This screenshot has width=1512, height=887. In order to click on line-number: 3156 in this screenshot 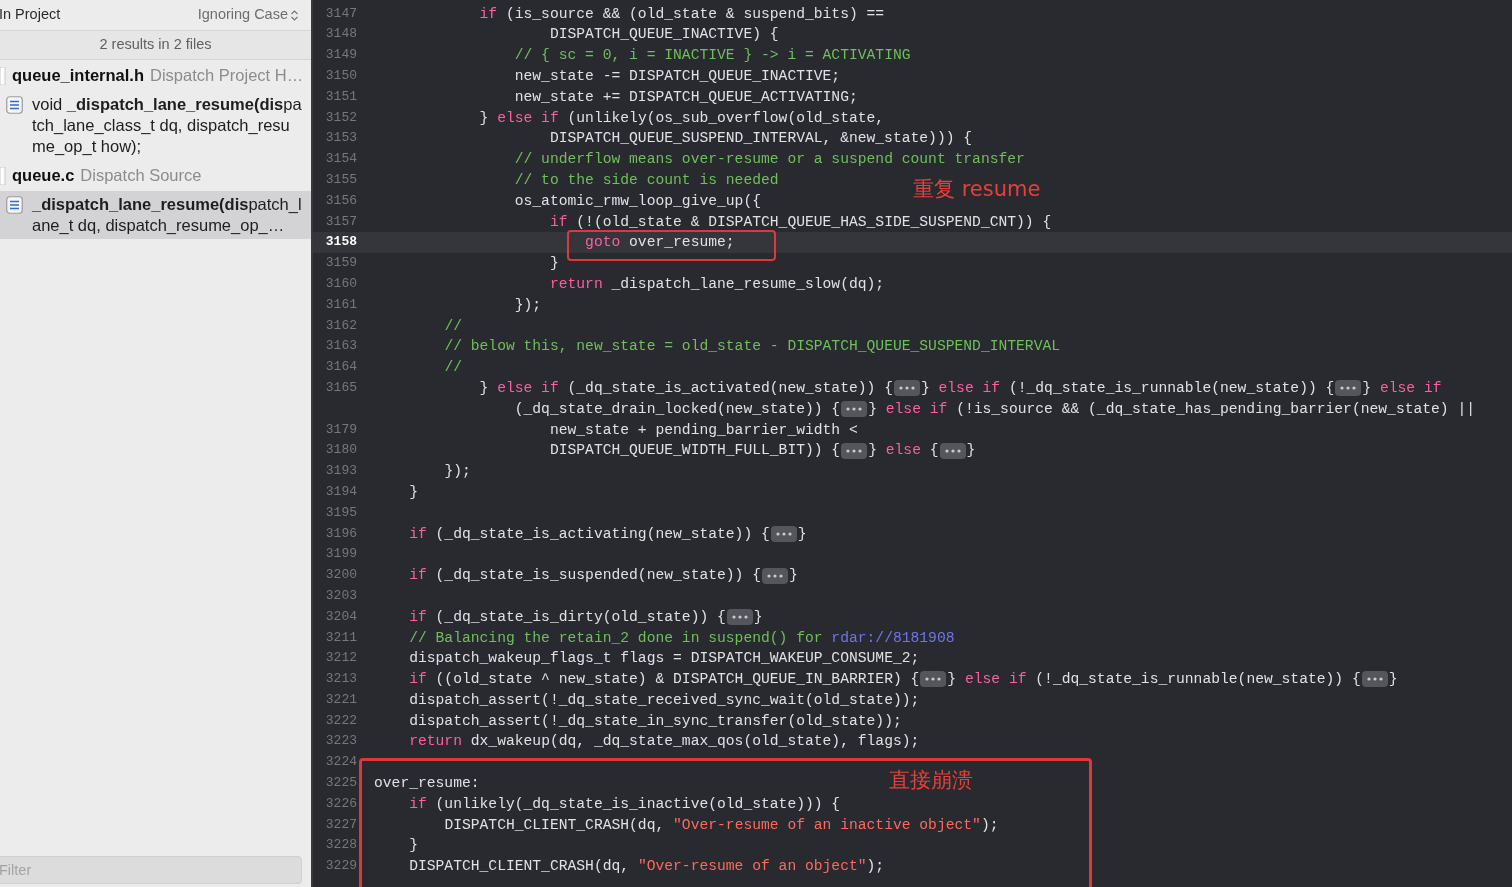, I will do `click(340, 200)`.